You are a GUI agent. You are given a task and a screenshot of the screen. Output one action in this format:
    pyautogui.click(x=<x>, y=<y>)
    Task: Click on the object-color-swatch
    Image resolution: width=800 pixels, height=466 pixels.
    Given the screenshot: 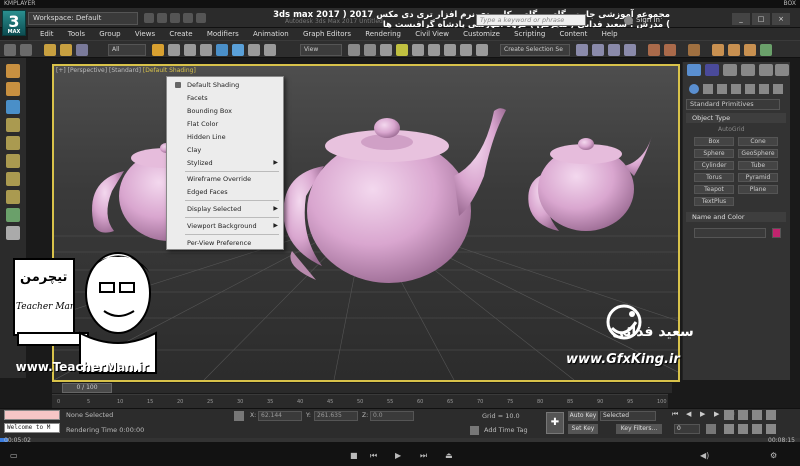 What is the action you would take?
    pyautogui.click(x=776, y=233)
    